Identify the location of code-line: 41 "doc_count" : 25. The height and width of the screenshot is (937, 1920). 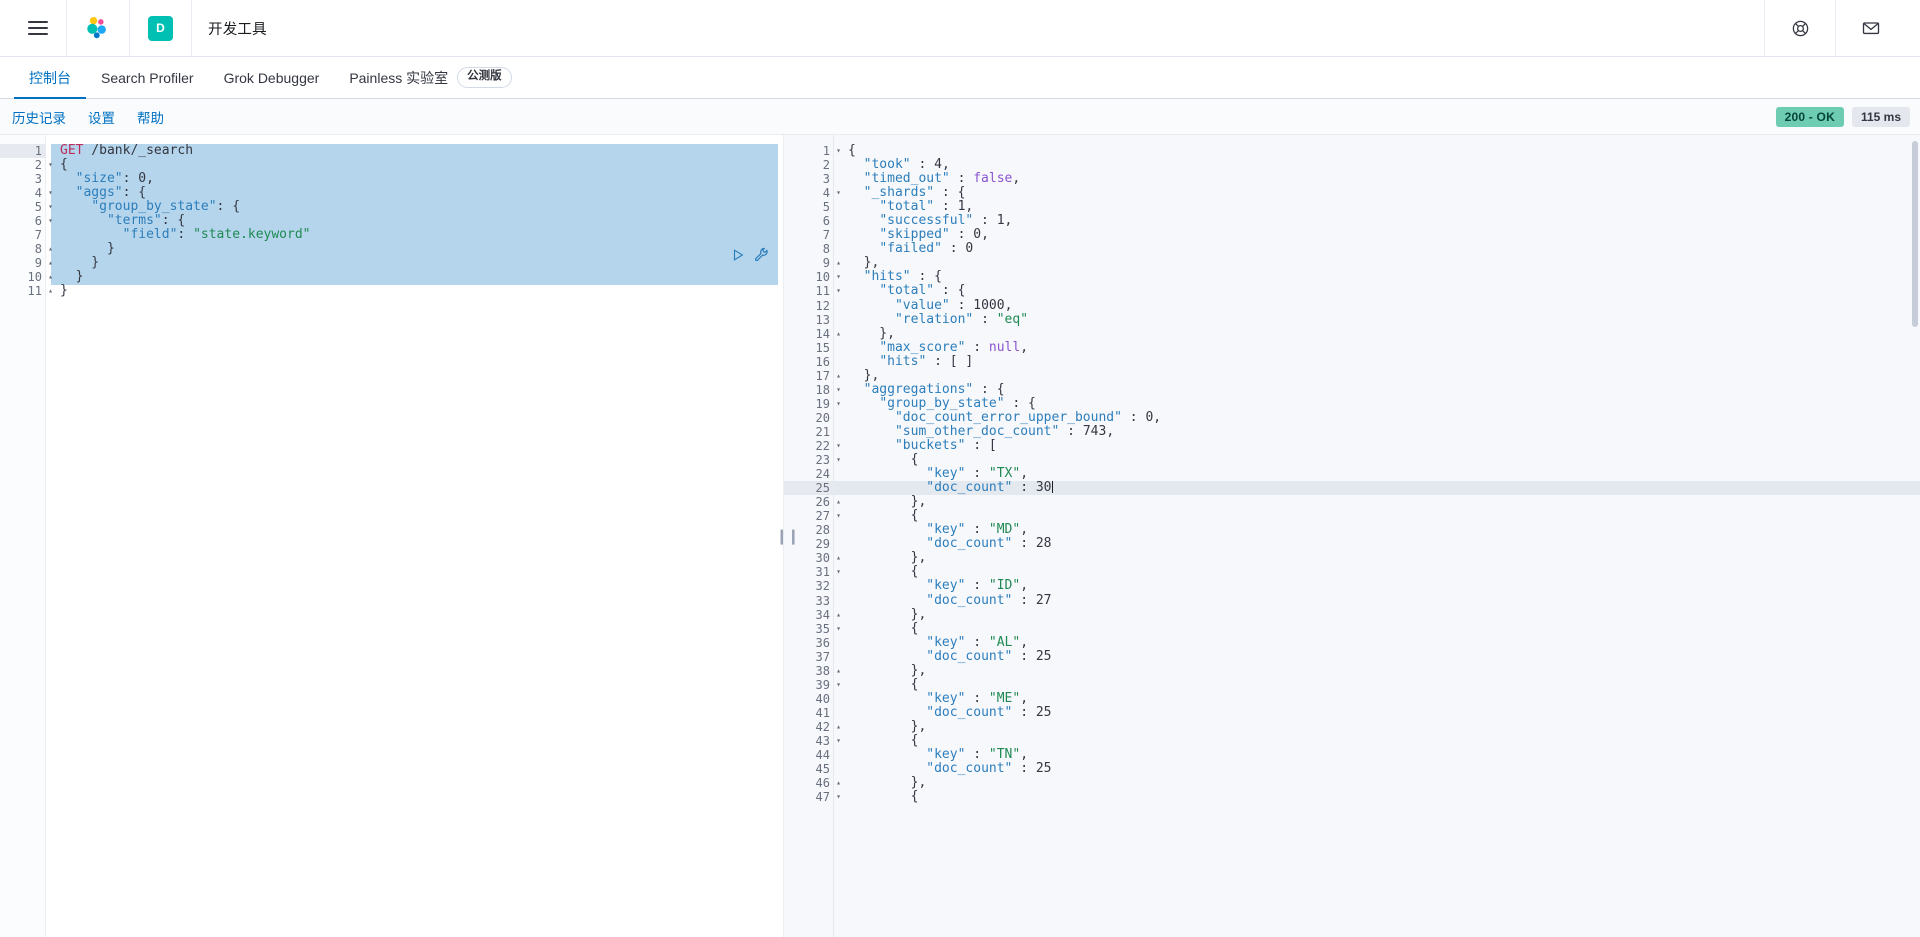
(1352, 712).